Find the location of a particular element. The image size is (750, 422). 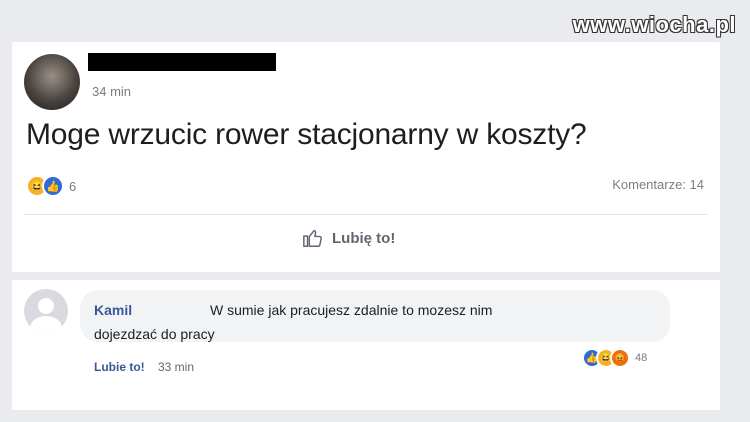

comment-author: Kamil is located at coordinates (113, 310).